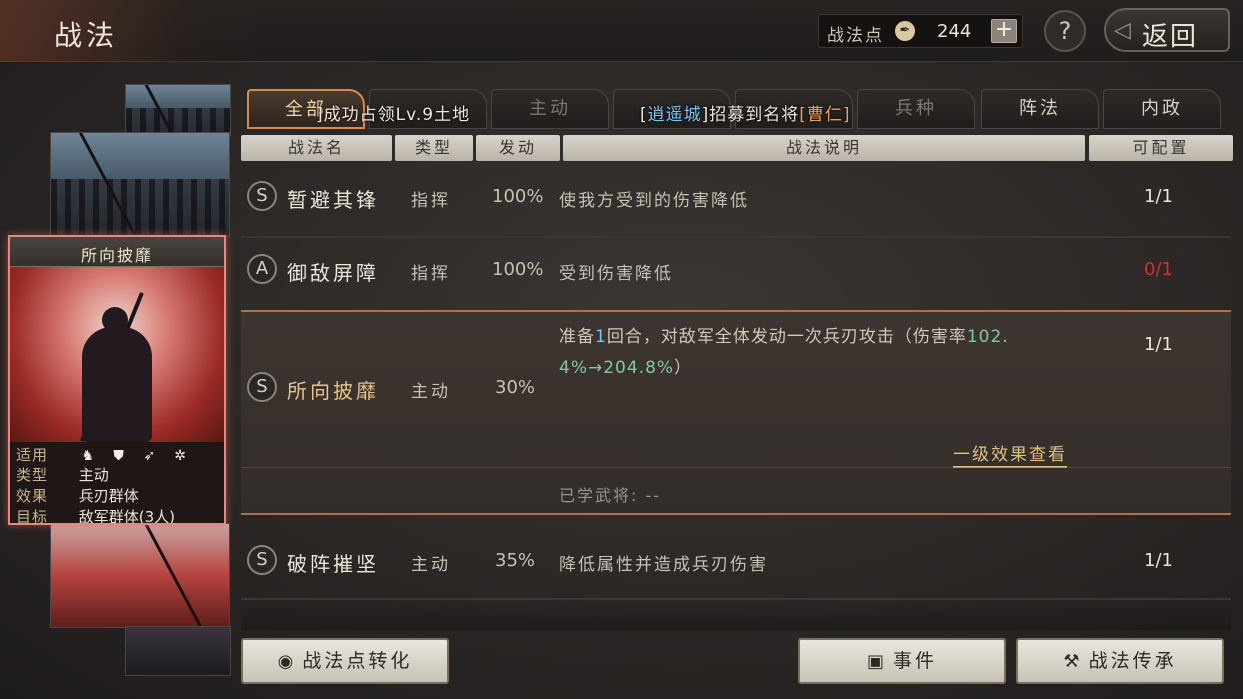 The height and width of the screenshot is (699, 1243). Describe the element at coordinates (333, 391) in the screenshot. I see `skill-name: 所向披靡` at that location.